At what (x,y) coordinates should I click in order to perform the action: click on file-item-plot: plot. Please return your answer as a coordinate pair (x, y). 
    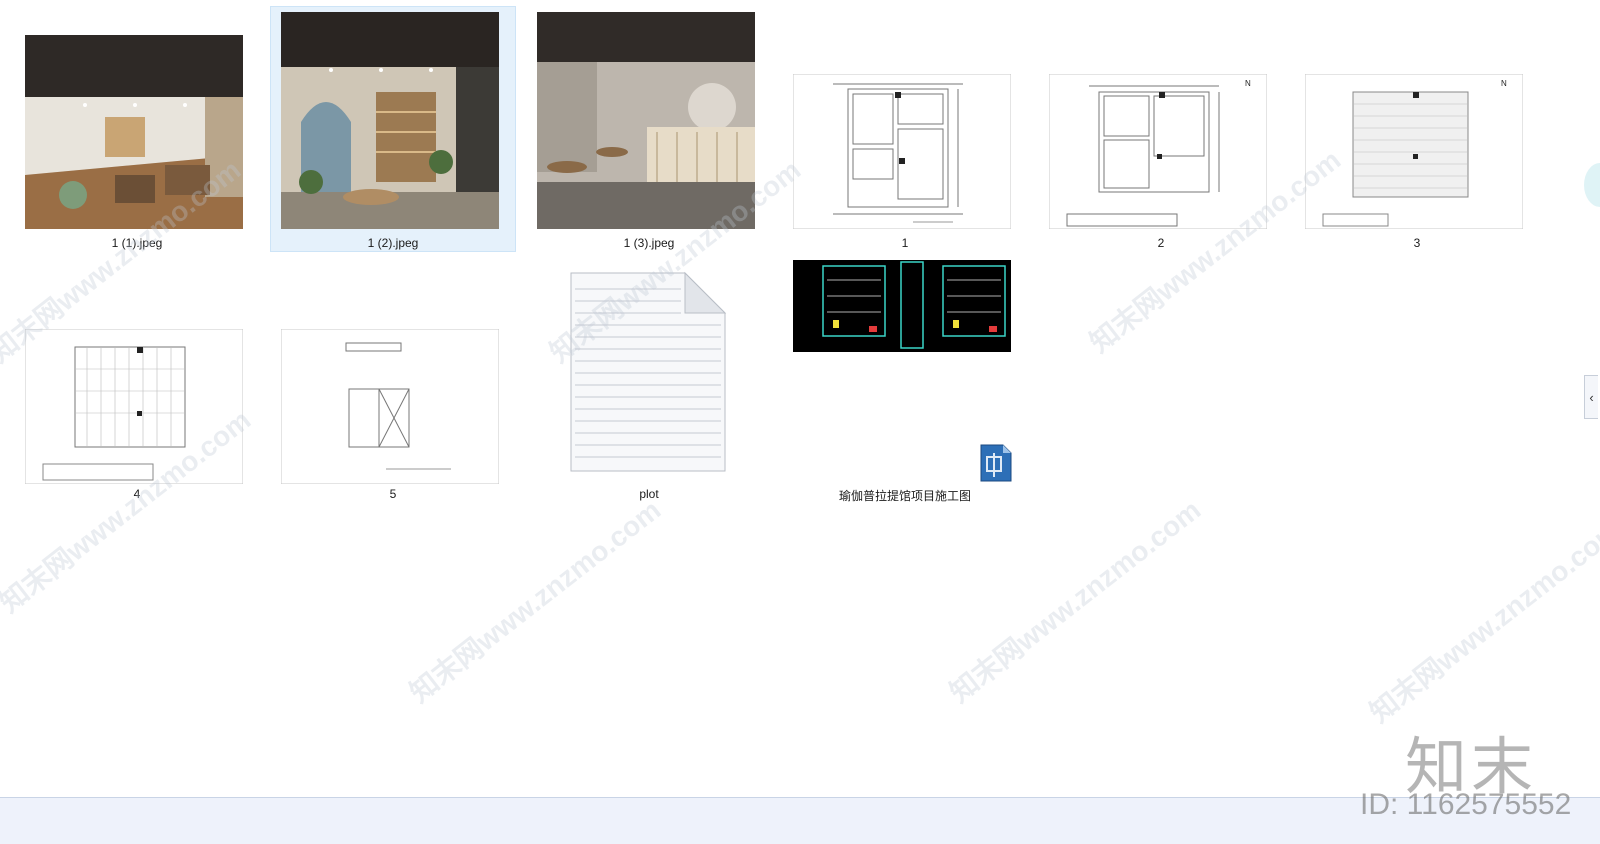
    Looking at the image, I should click on (649, 383).